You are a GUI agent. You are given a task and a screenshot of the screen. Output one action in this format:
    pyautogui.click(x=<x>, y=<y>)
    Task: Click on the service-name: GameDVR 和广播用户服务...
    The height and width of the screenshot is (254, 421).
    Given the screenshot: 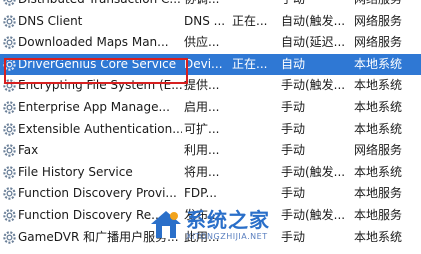 What is the action you would take?
    pyautogui.click(x=98, y=236)
    